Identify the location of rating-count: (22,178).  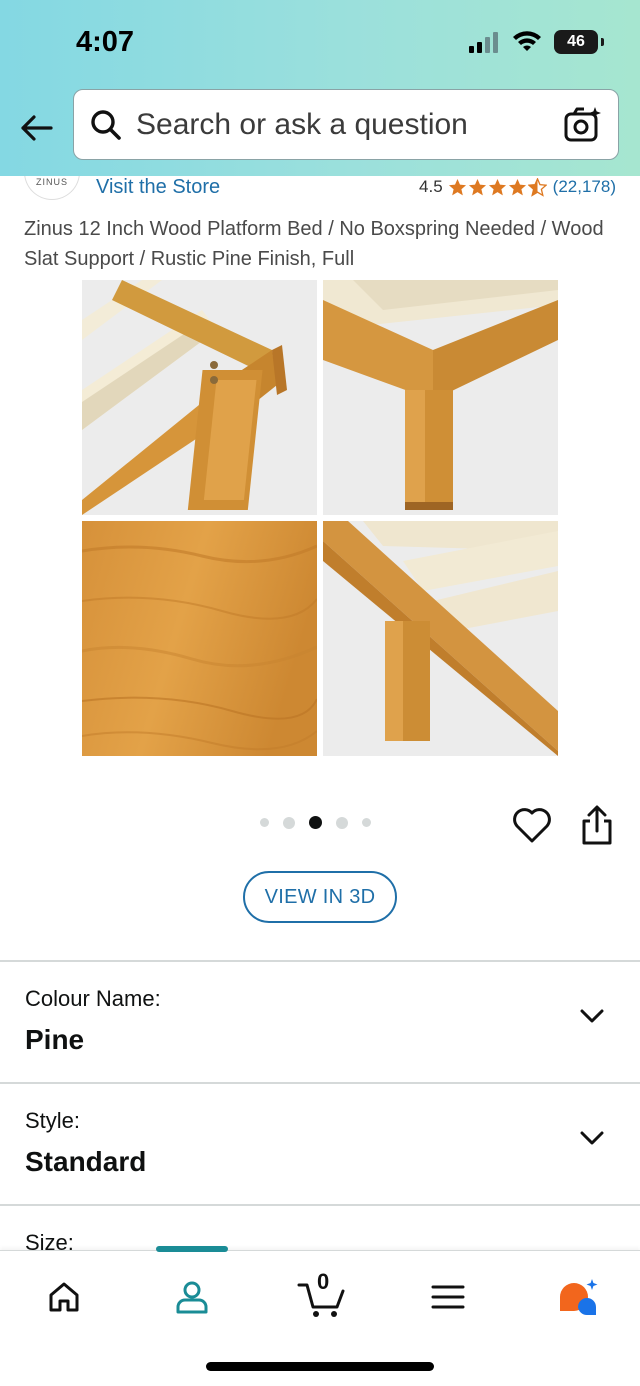
(584, 186).